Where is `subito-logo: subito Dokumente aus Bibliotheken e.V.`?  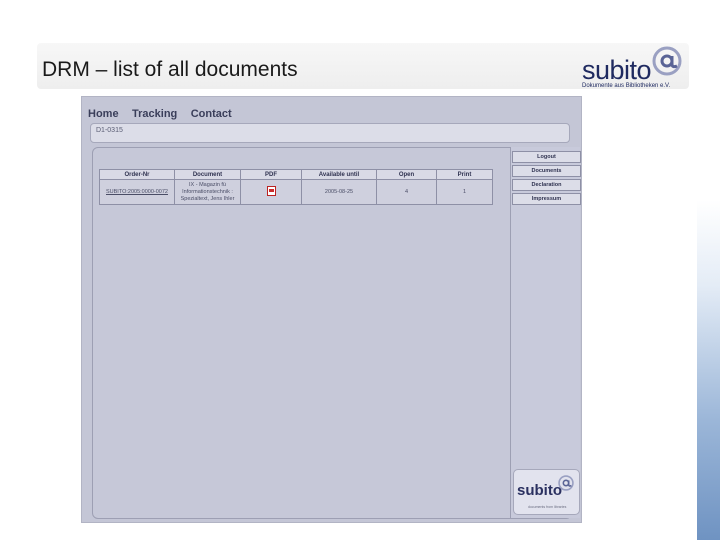 subito-logo: subito Dokumente aus Bibliotheken e.V. is located at coordinates (634, 68).